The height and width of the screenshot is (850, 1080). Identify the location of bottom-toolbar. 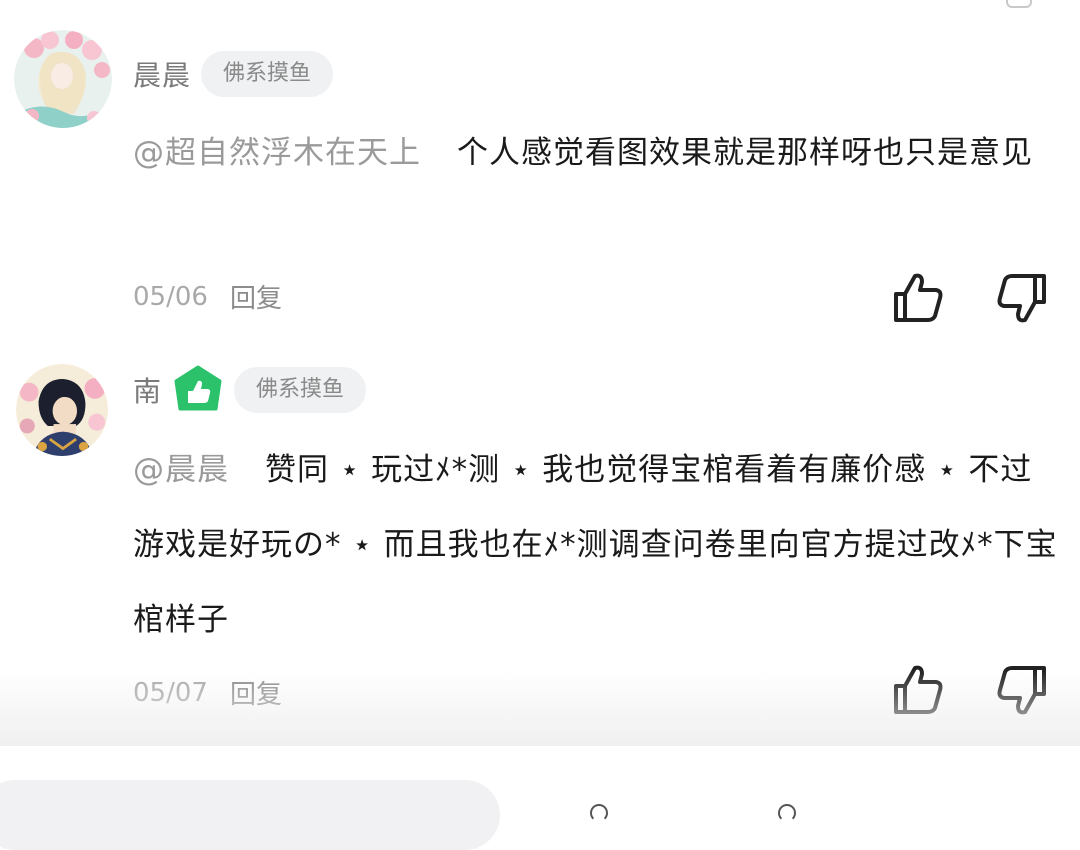
(540, 798).